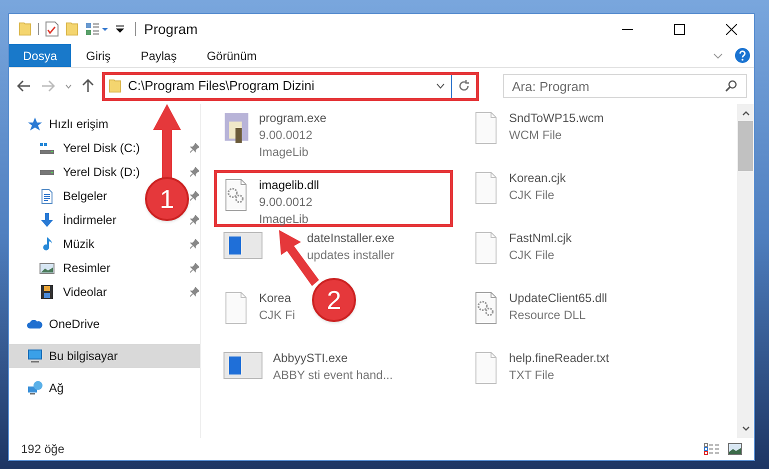 This screenshot has width=769, height=469. I want to click on view-icon, so click(97, 29).